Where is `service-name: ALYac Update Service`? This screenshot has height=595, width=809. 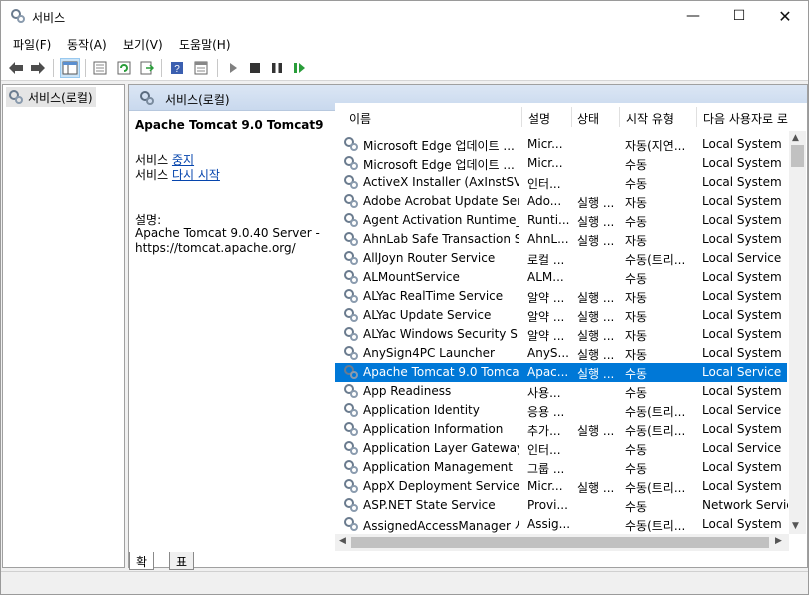
service-name: ALYac Update Service is located at coordinates (427, 315).